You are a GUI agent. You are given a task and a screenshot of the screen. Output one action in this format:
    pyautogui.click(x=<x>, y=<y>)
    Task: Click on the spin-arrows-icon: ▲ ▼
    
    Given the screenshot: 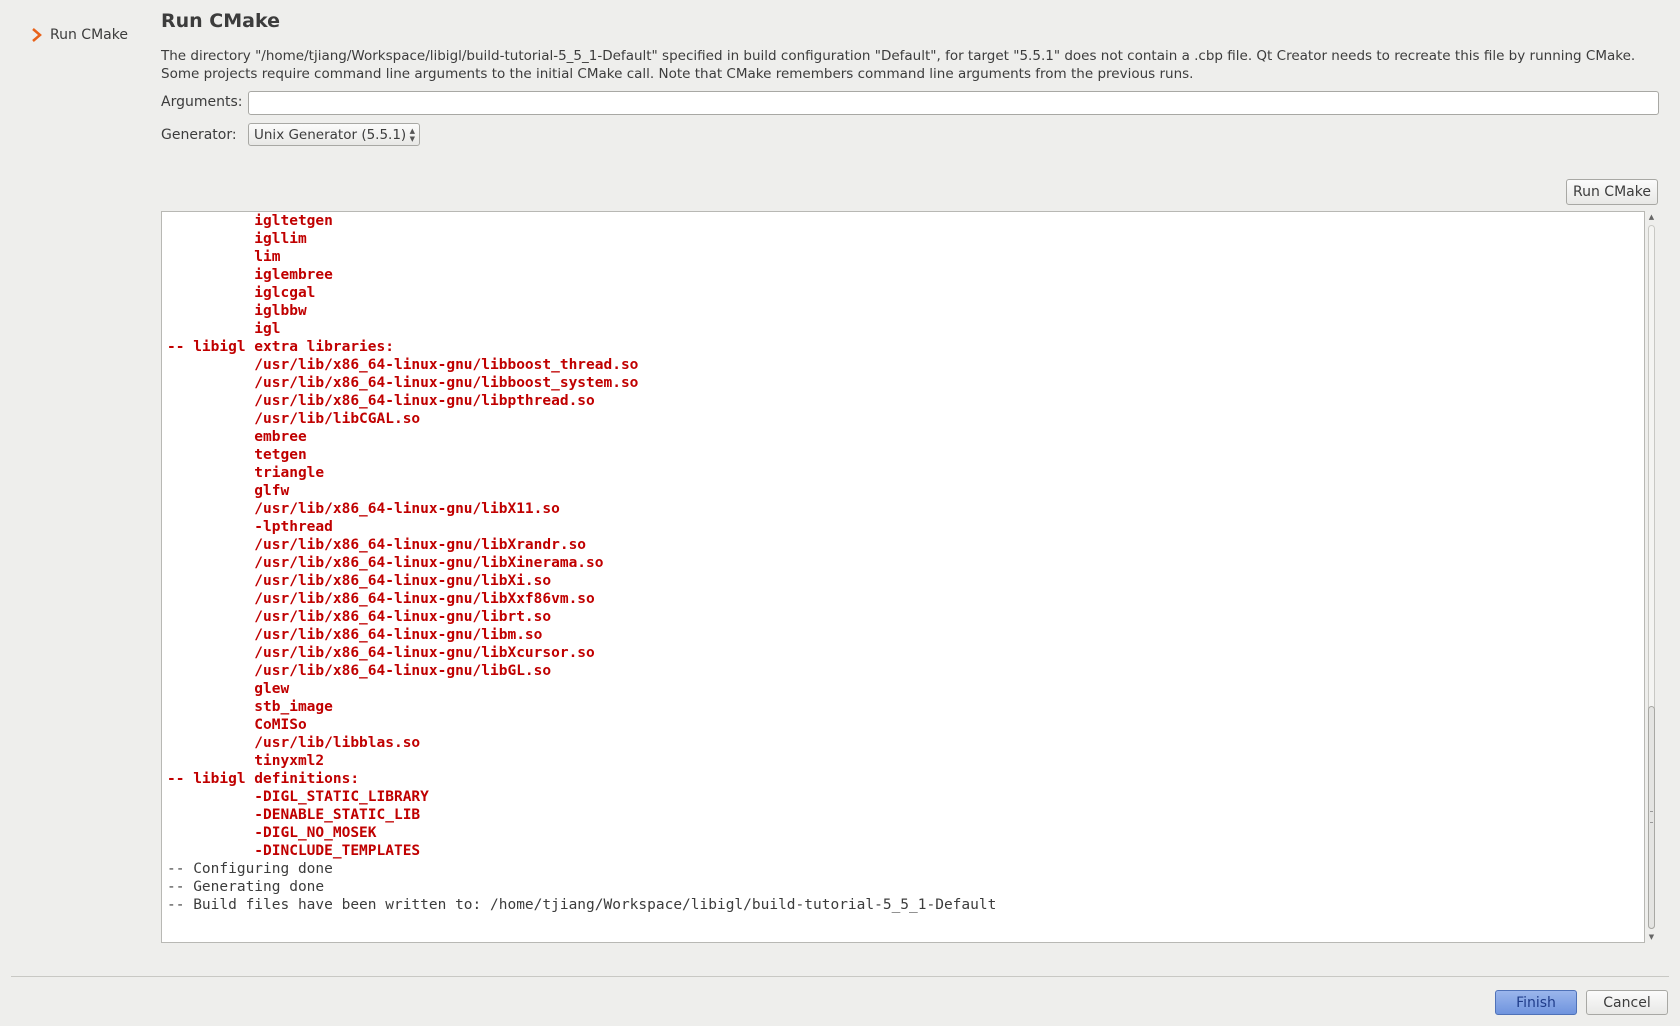 What is the action you would take?
    pyautogui.click(x=412, y=135)
    